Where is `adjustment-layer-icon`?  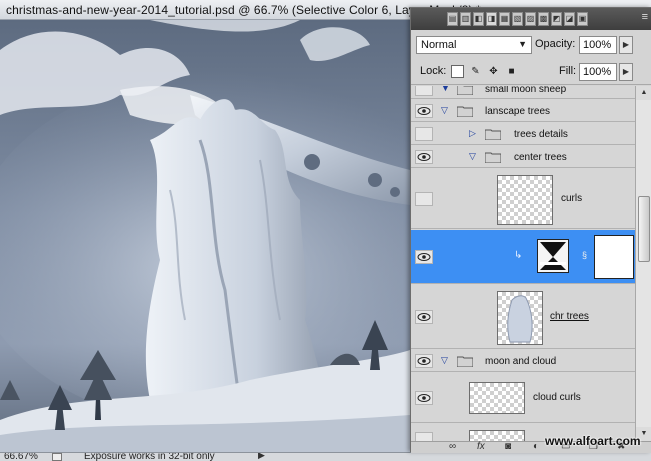 adjustment-layer-icon is located at coordinates (553, 256).